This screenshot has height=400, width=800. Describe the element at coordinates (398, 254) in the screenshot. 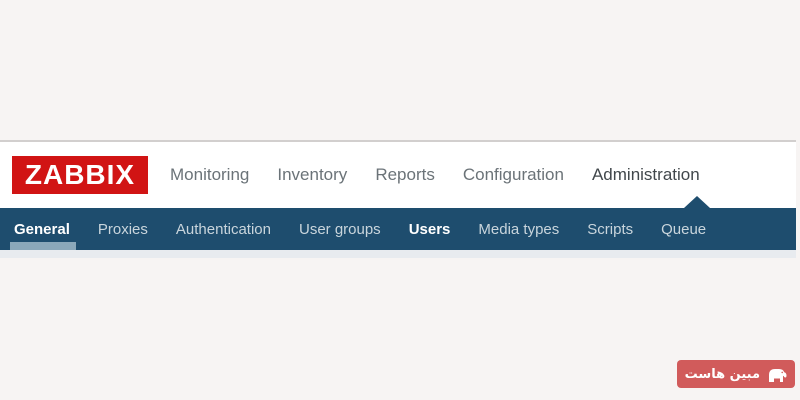

I see `subnav-bottom-strip` at that location.